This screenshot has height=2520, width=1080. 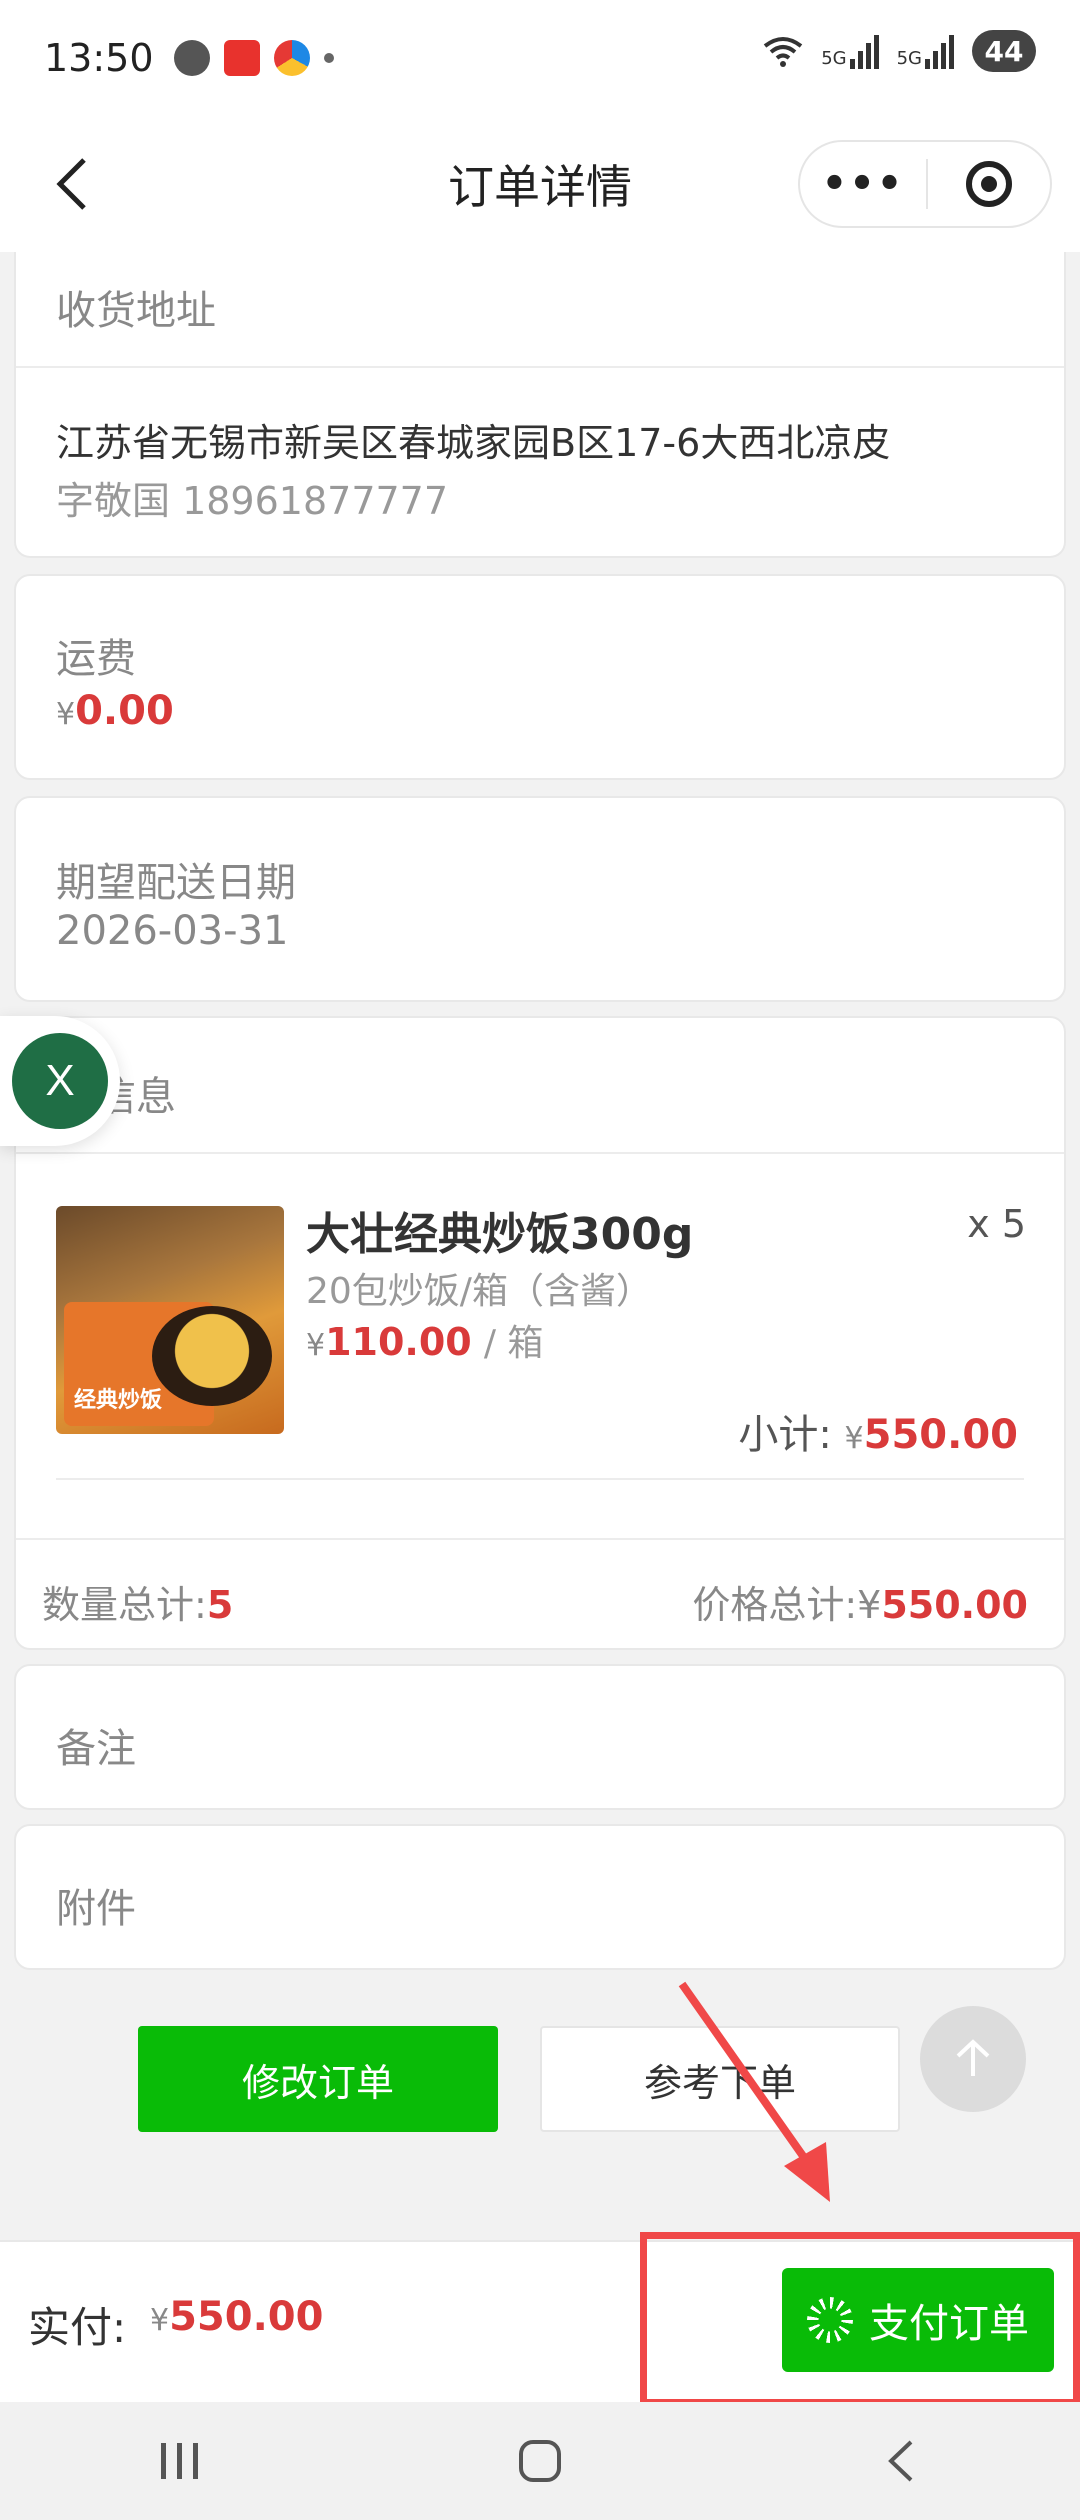 What do you see at coordinates (540, 58) in the screenshot?
I see `status-bar: 13:50 5G 5G 44` at bounding box center [540, 58].